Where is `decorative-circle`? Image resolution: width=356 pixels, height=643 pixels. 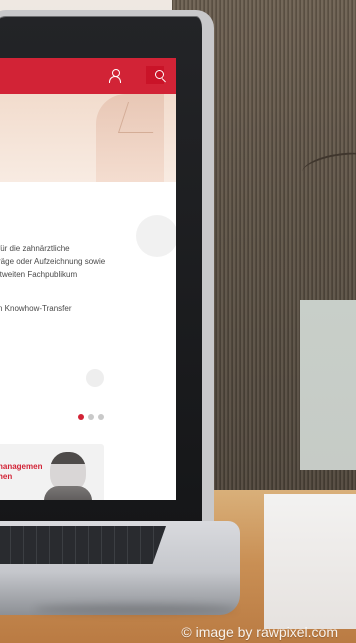 decorative-circle is located at coordinates (156, 236).